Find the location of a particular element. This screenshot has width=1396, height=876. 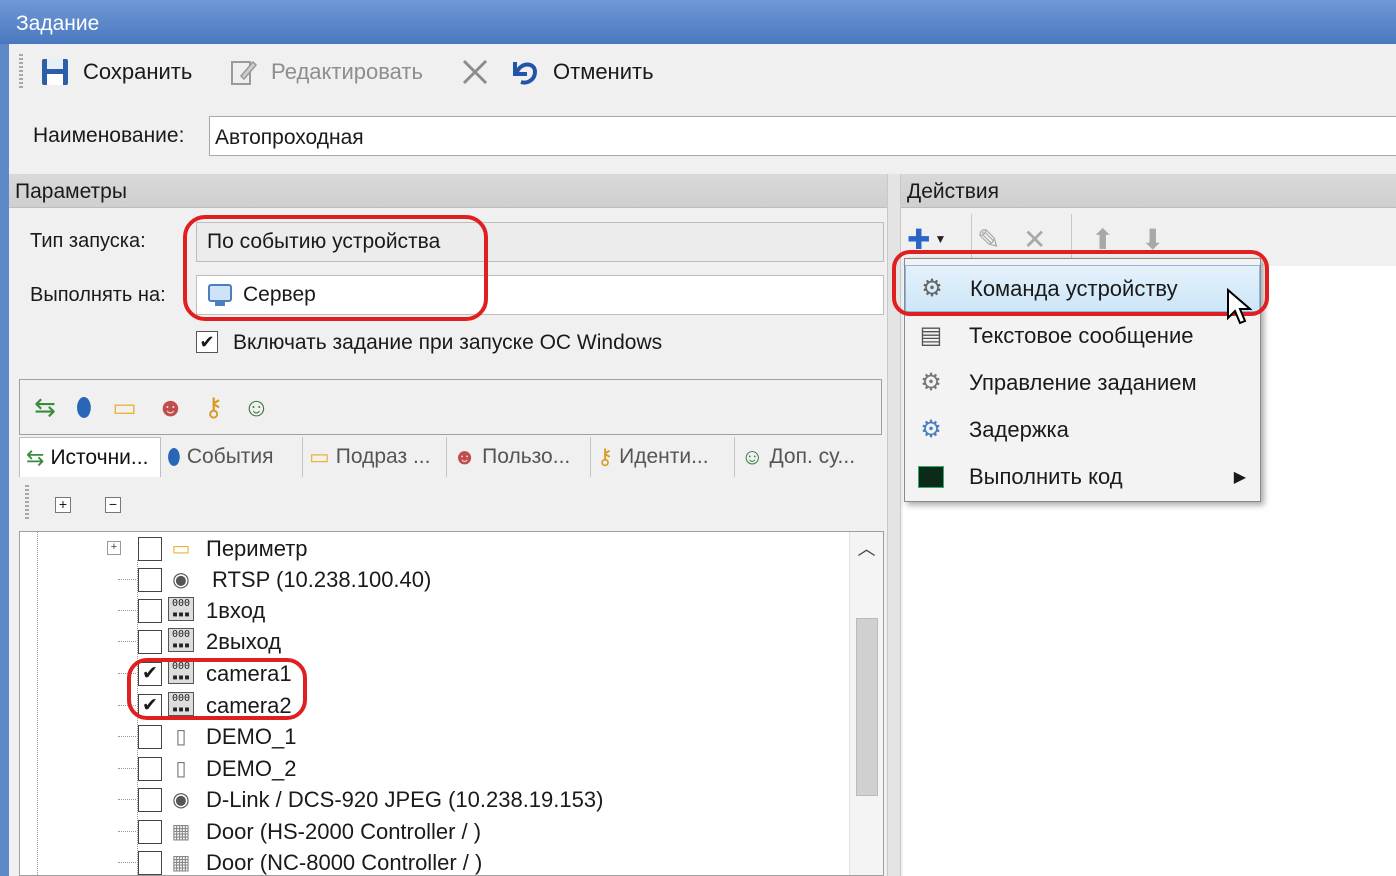

annotation-highlight-cameras is located at coordinates (217, 689).